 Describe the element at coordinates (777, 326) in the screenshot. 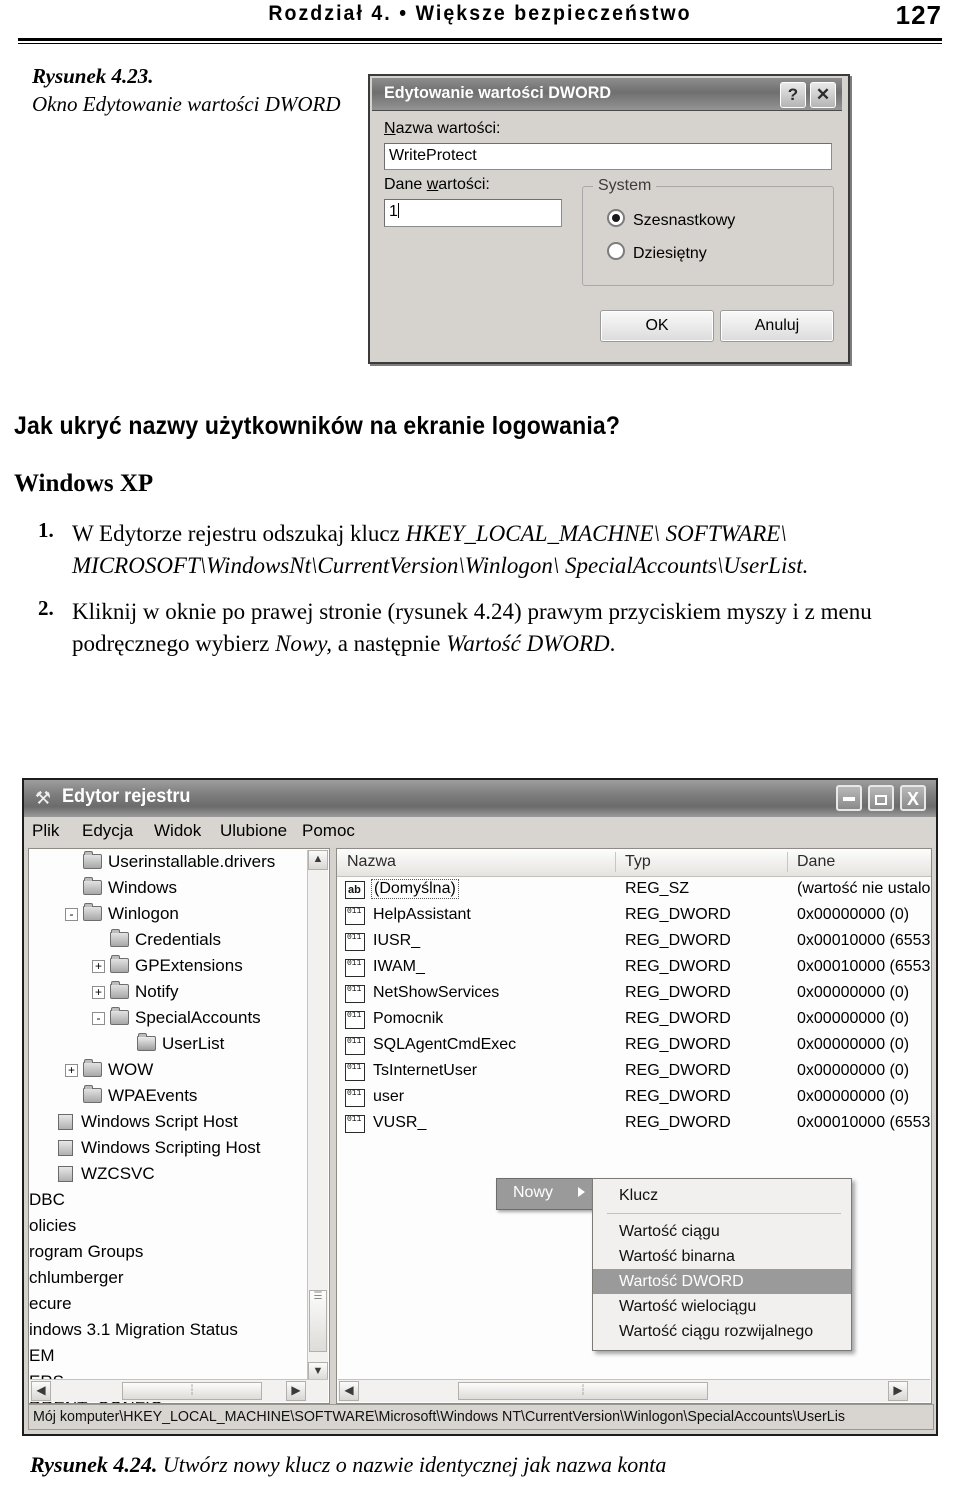

I see `cancel-button: Anuluj` at that location.